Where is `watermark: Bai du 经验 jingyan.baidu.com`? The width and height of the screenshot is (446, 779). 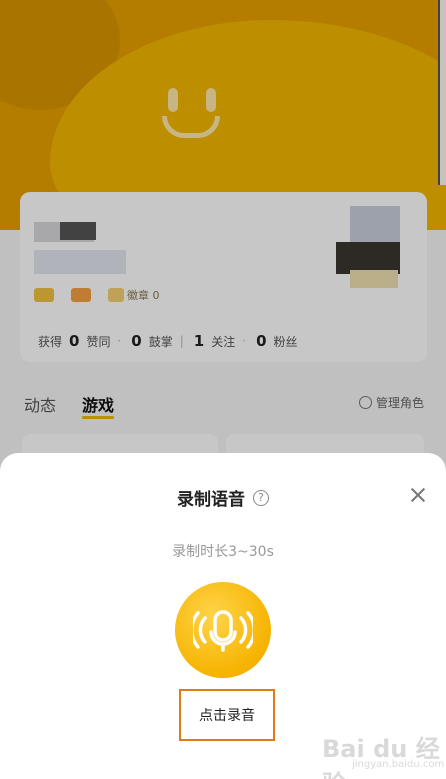
watermark: Bai du 经验 jingyan.baidu.com is located at coordinates (383, 754).